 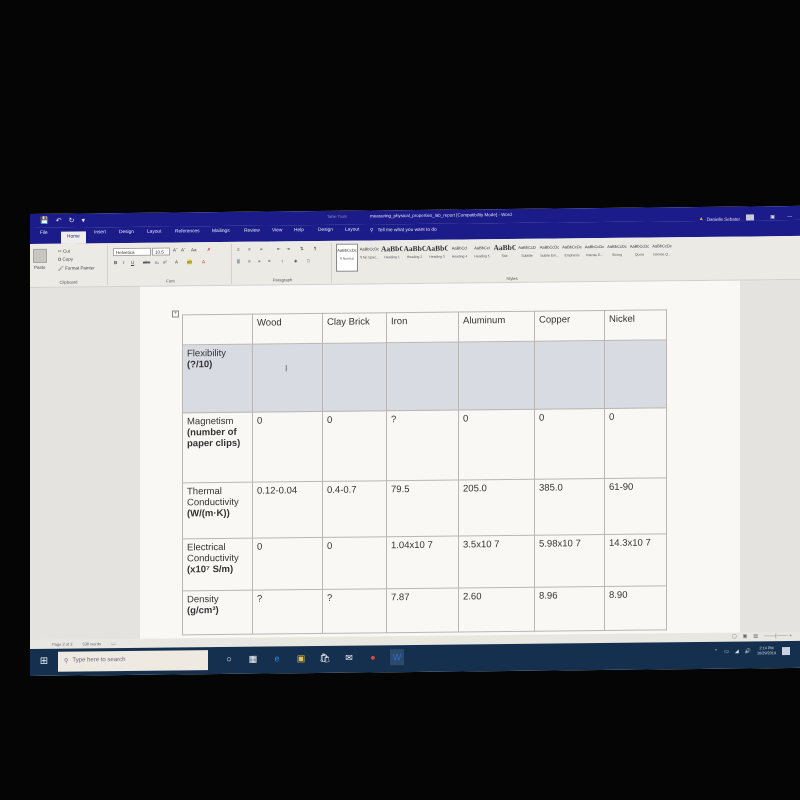 What do you see at coordinates (44, 221) in the screenshot?
I see `save-icon: 💾` at bounding box center [44, 221].